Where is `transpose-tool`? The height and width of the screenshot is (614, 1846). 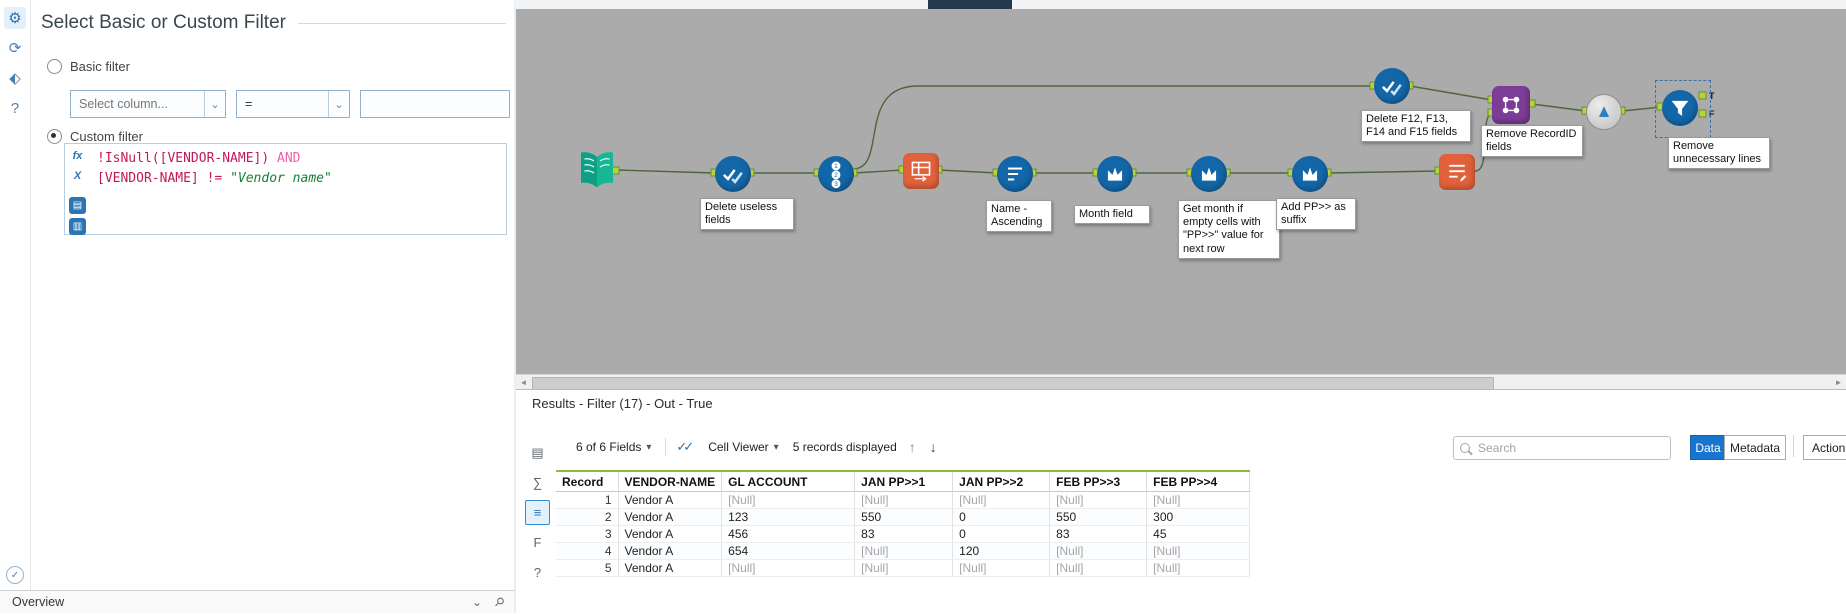 transpose-tool is located at coordinates (921, 171).